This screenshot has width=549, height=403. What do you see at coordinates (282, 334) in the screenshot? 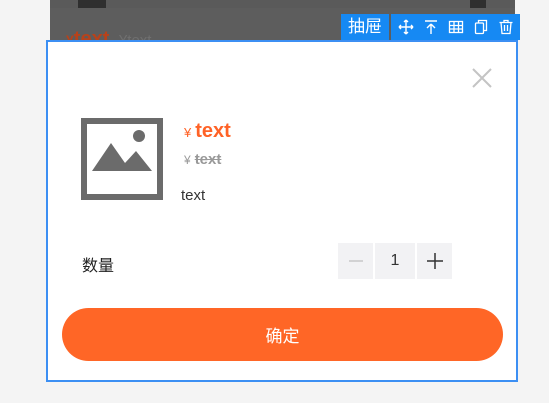
I see `confirm-button: 确定` at bounding box center [282, 334].